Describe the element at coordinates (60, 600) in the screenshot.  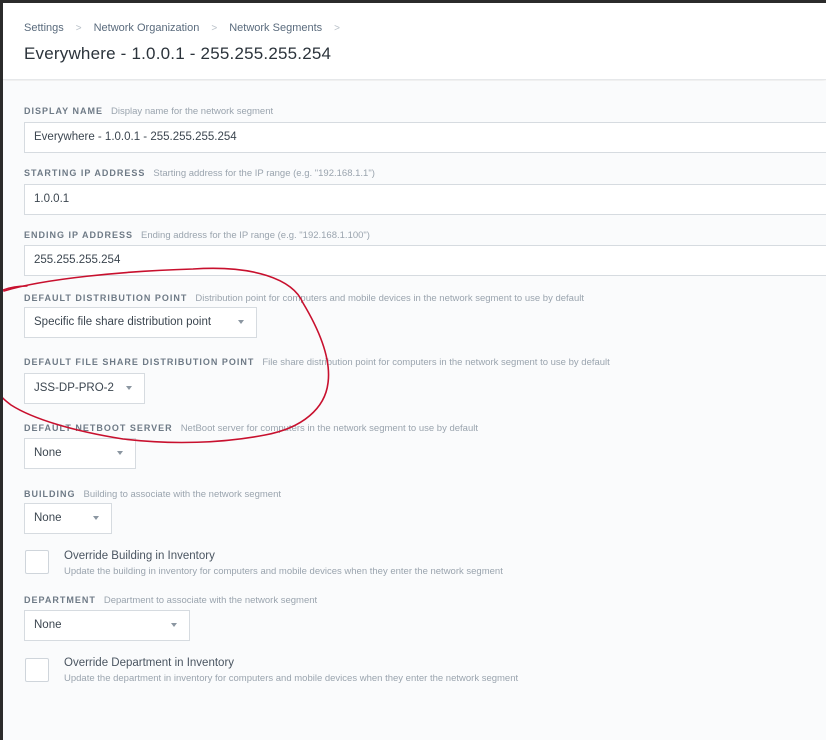
I see `department-label-text: DEPARTMENT` at that location.